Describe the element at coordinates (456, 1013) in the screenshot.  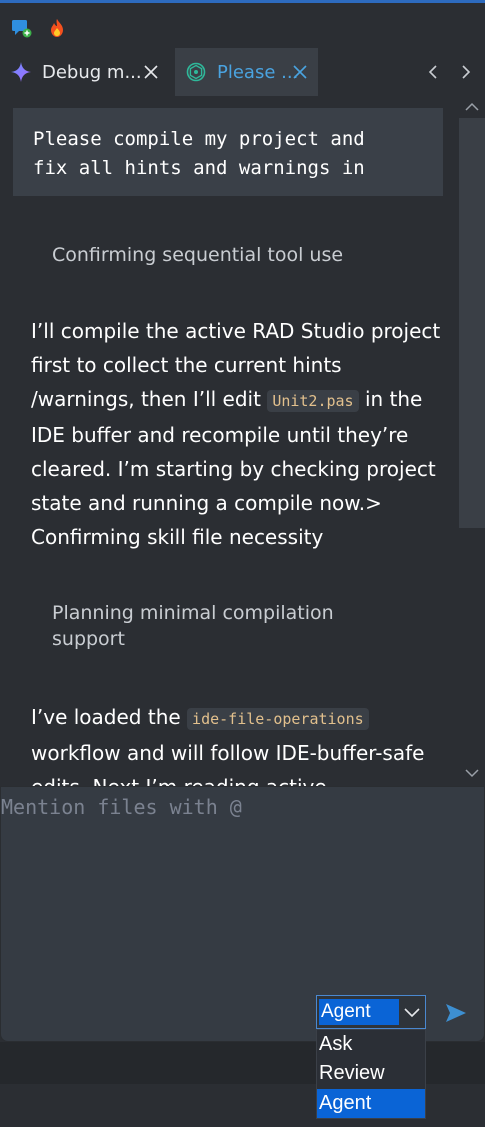
I see `send-icon` at that location.